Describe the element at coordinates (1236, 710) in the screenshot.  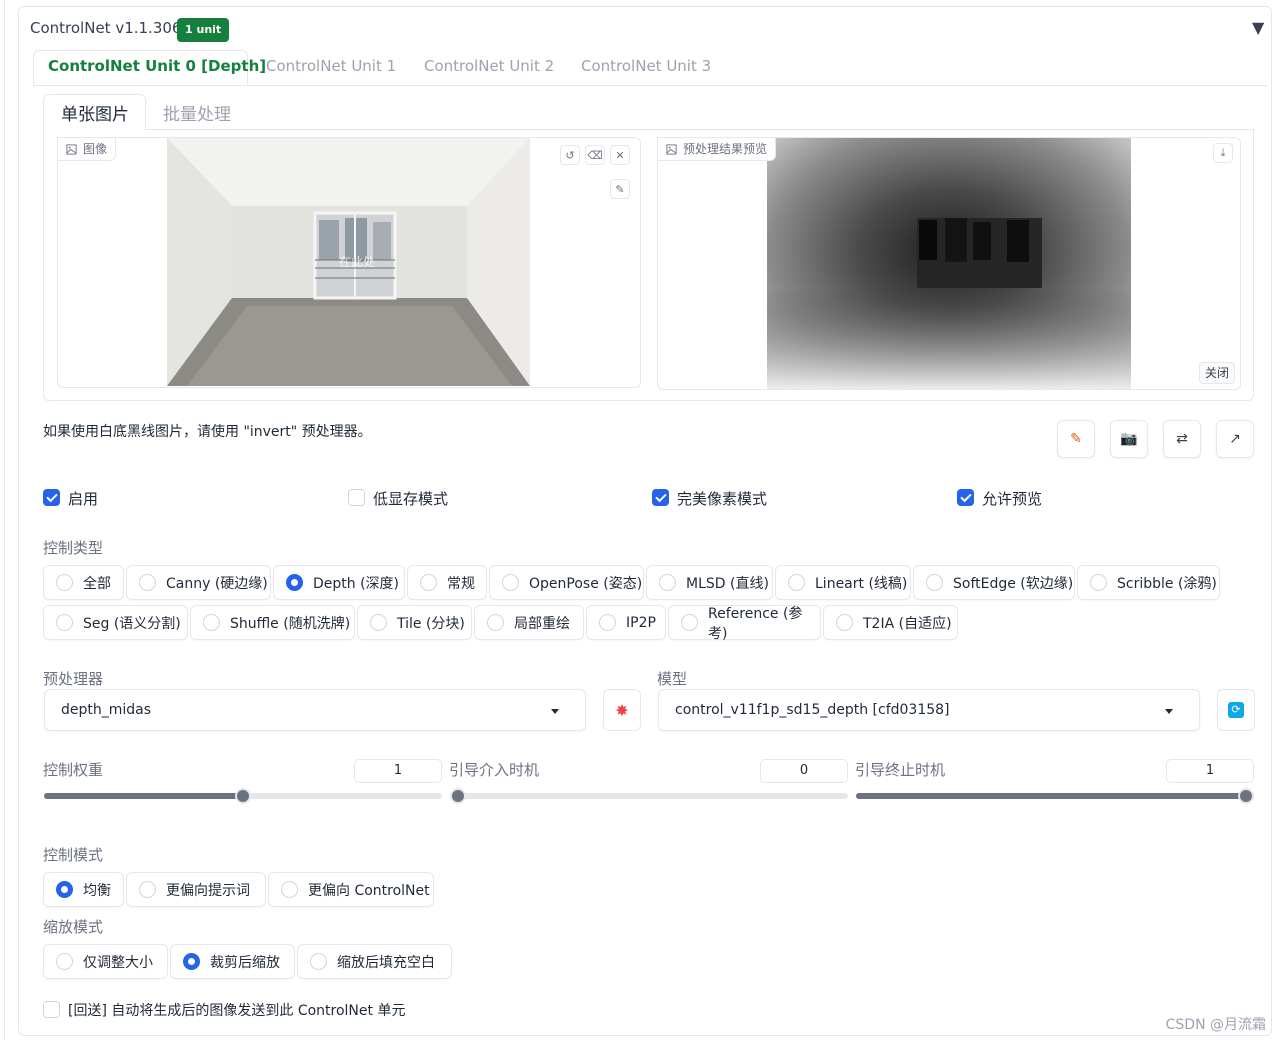
I see `refresh-models-button: ⟳` at that location.